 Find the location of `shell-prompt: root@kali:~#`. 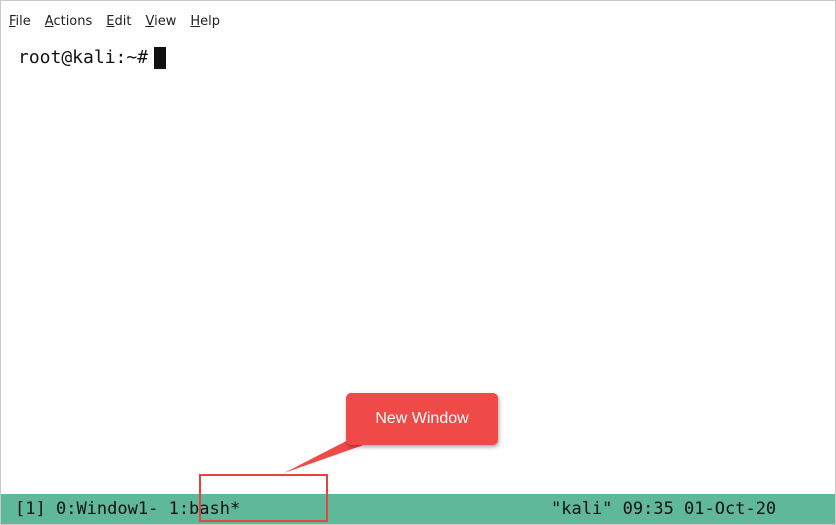

shell-prompt: root@kali:~# is located at coordinates (83, 57).